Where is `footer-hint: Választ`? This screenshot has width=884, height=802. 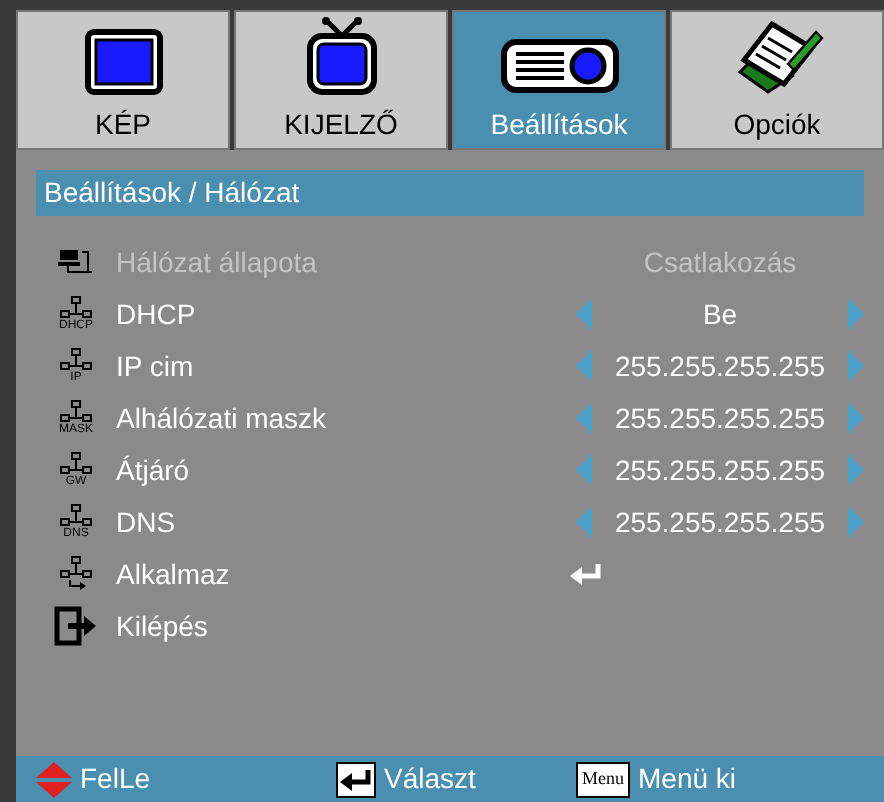 footer-hint: Választ is located at coordinates (430, 779).